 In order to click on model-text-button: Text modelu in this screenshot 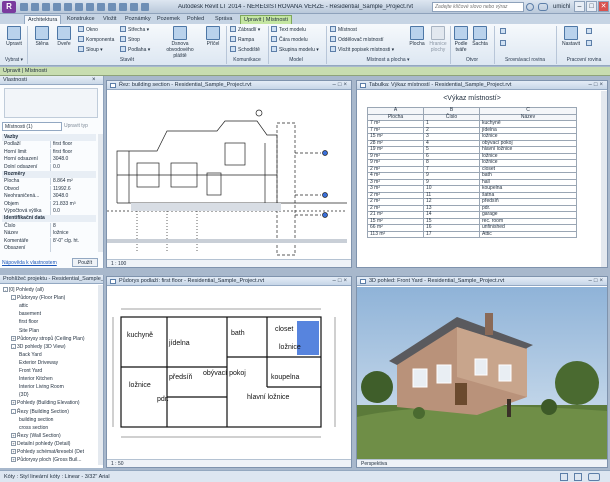, I will do `click(288, 29)`.